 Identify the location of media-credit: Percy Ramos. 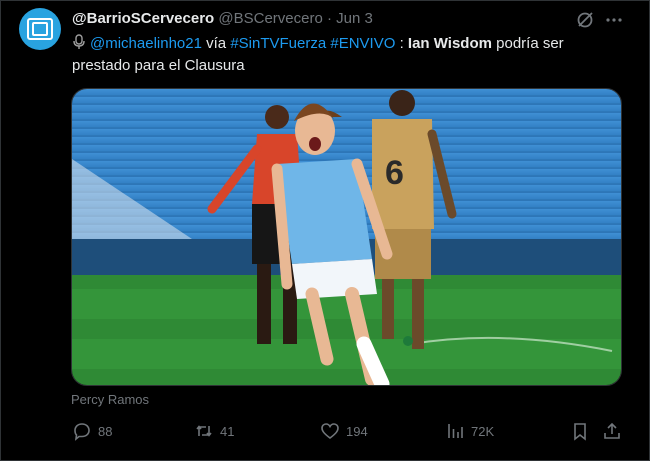
(110, 399).